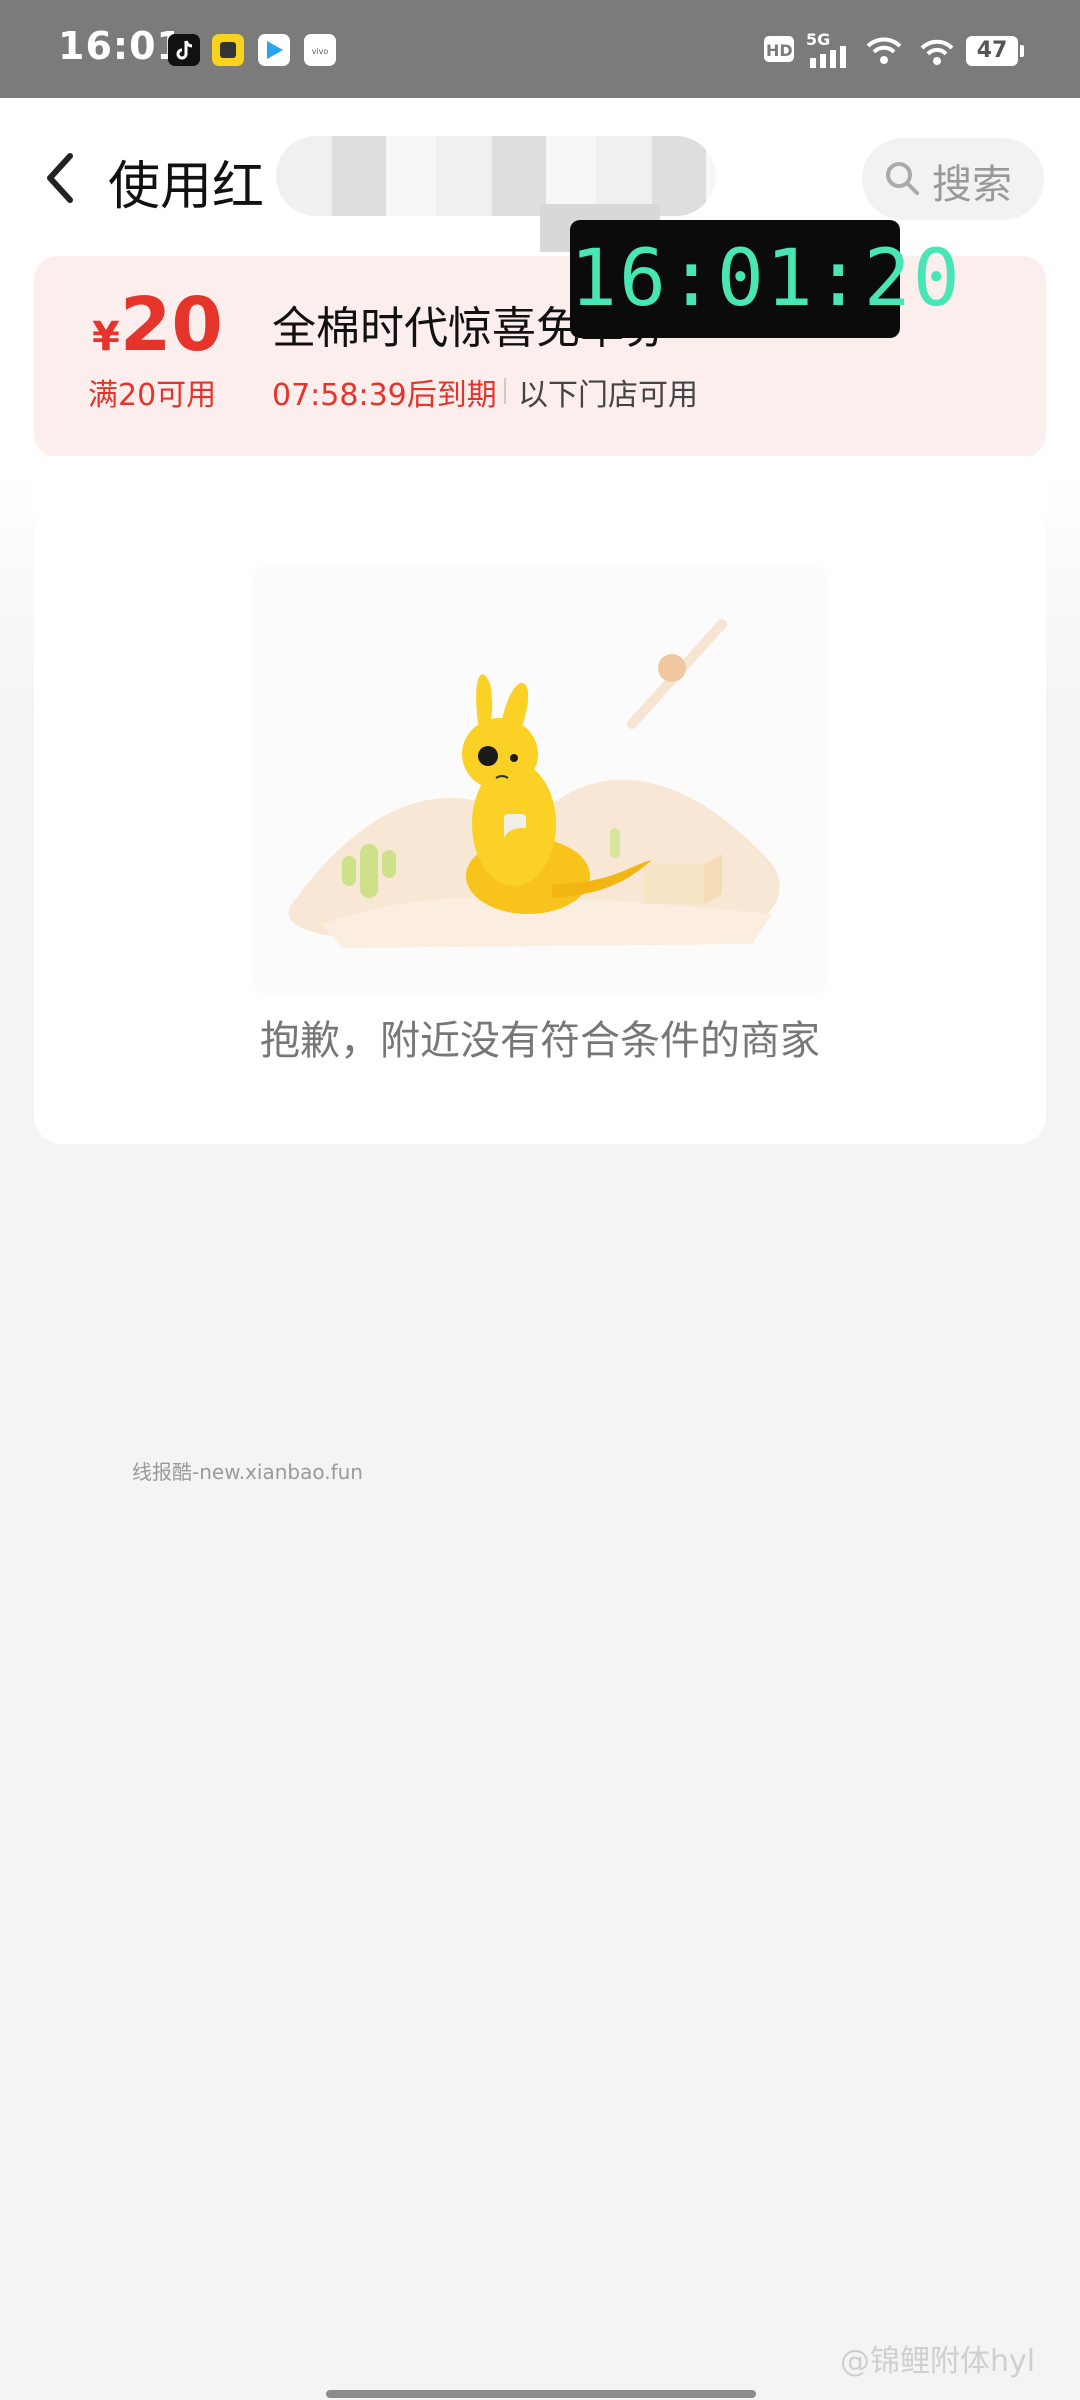 The width and height of the screenshot is (1080, 2400). I want to click on back-arrow-icon, so click(61, 178).